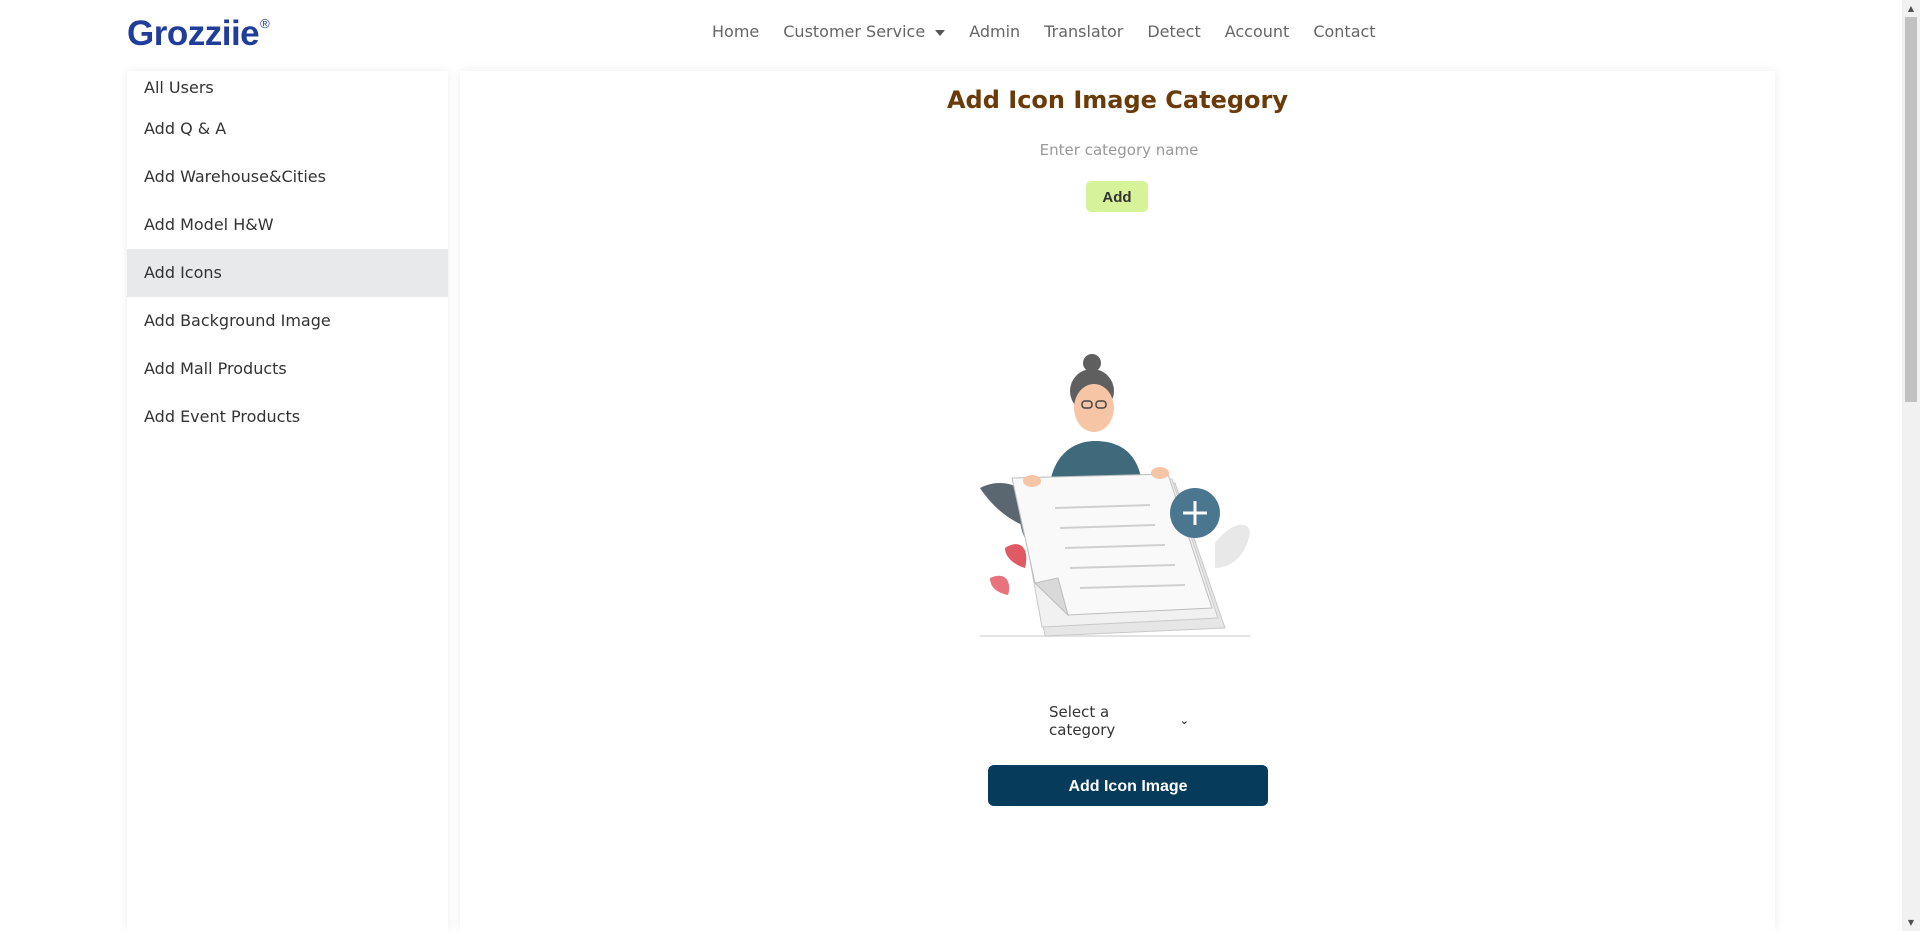  What do you see at coordinates (265, 24) in the screenshot?
I see `registered-mark: ®` at bounding box center [265, 24].